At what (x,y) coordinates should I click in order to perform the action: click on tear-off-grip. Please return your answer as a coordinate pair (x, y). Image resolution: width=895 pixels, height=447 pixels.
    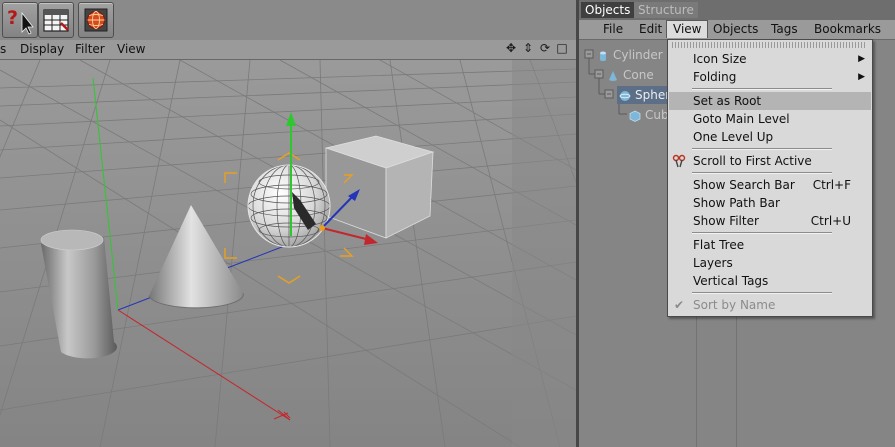
    Looking at the image, I should click on (769, 45).